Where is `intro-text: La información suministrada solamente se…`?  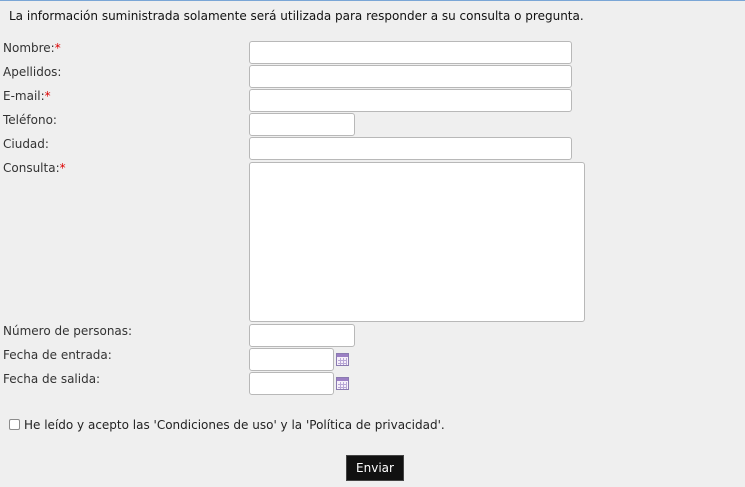 intro-text: La información suministrada solamente se… is located at coordinates (296, 16).